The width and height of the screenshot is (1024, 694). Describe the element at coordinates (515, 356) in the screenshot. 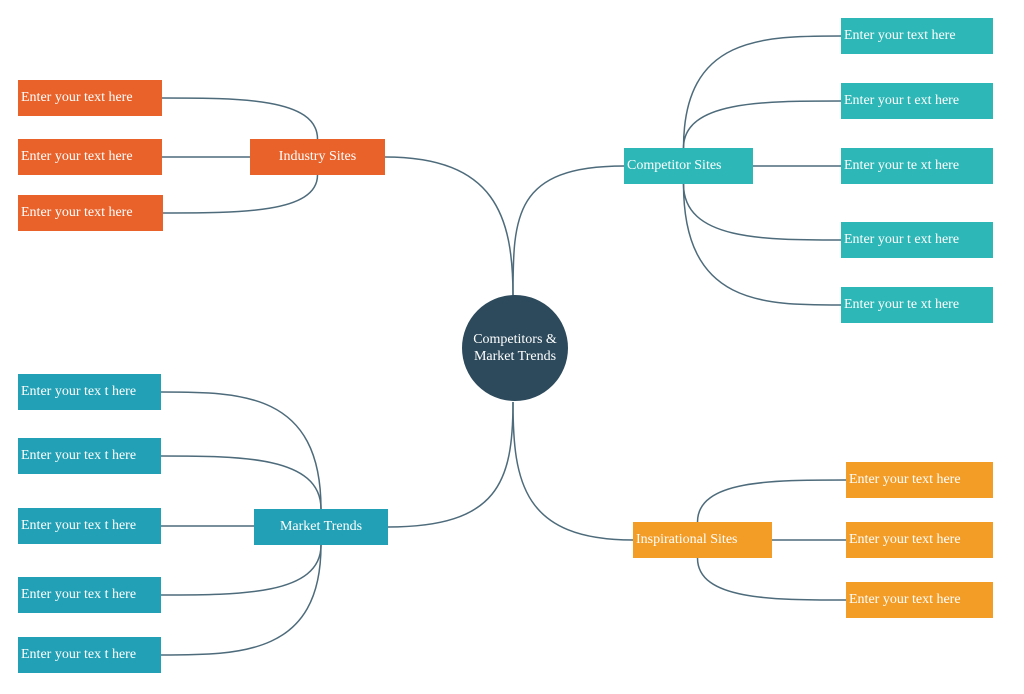

I see `central-topic-line2: Market Trends` at that location.